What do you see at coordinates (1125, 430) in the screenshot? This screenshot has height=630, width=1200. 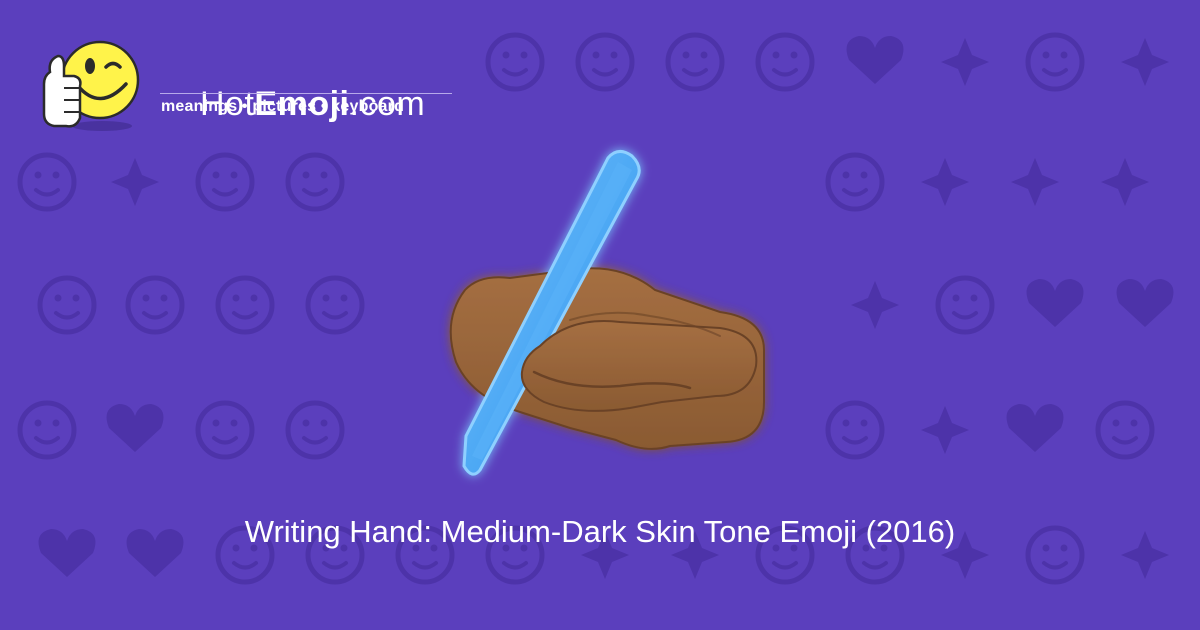 I see `pouting-face-icon` at bounding box center [1125, 430].